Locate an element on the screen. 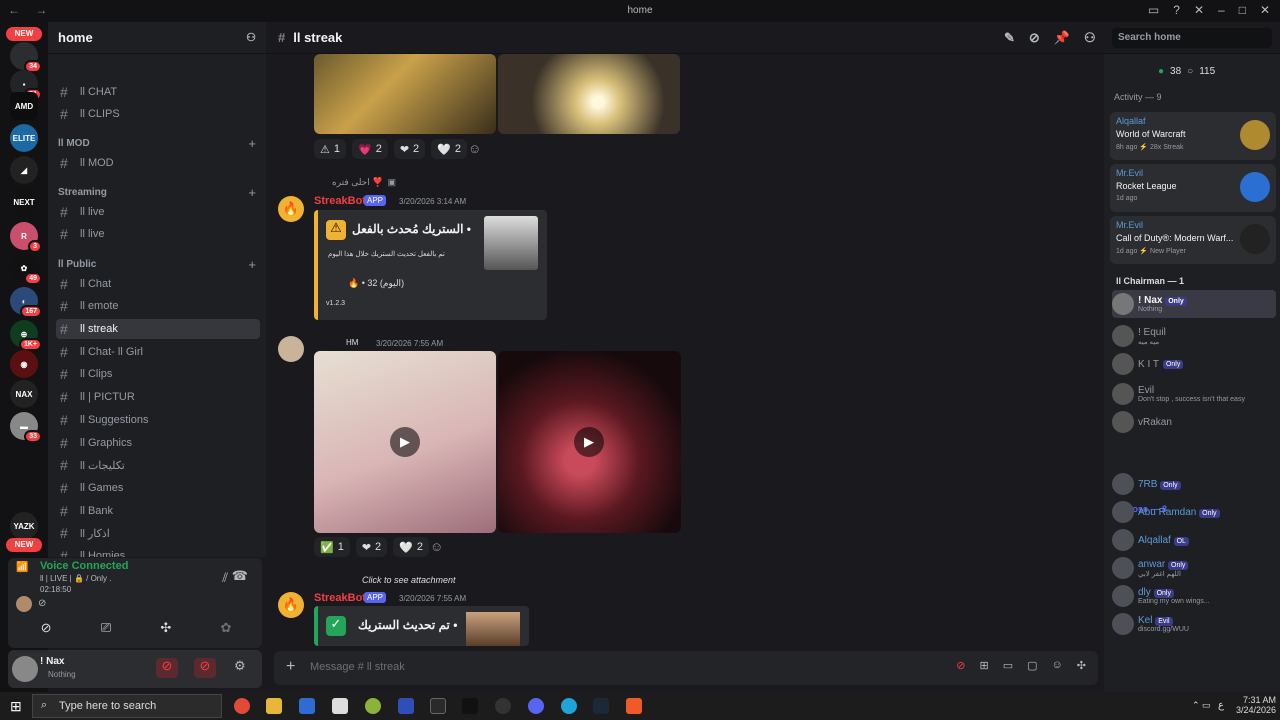 The height and width of the screenshot is (720, 1280). discord-icon is located at coordinates (536, 706).